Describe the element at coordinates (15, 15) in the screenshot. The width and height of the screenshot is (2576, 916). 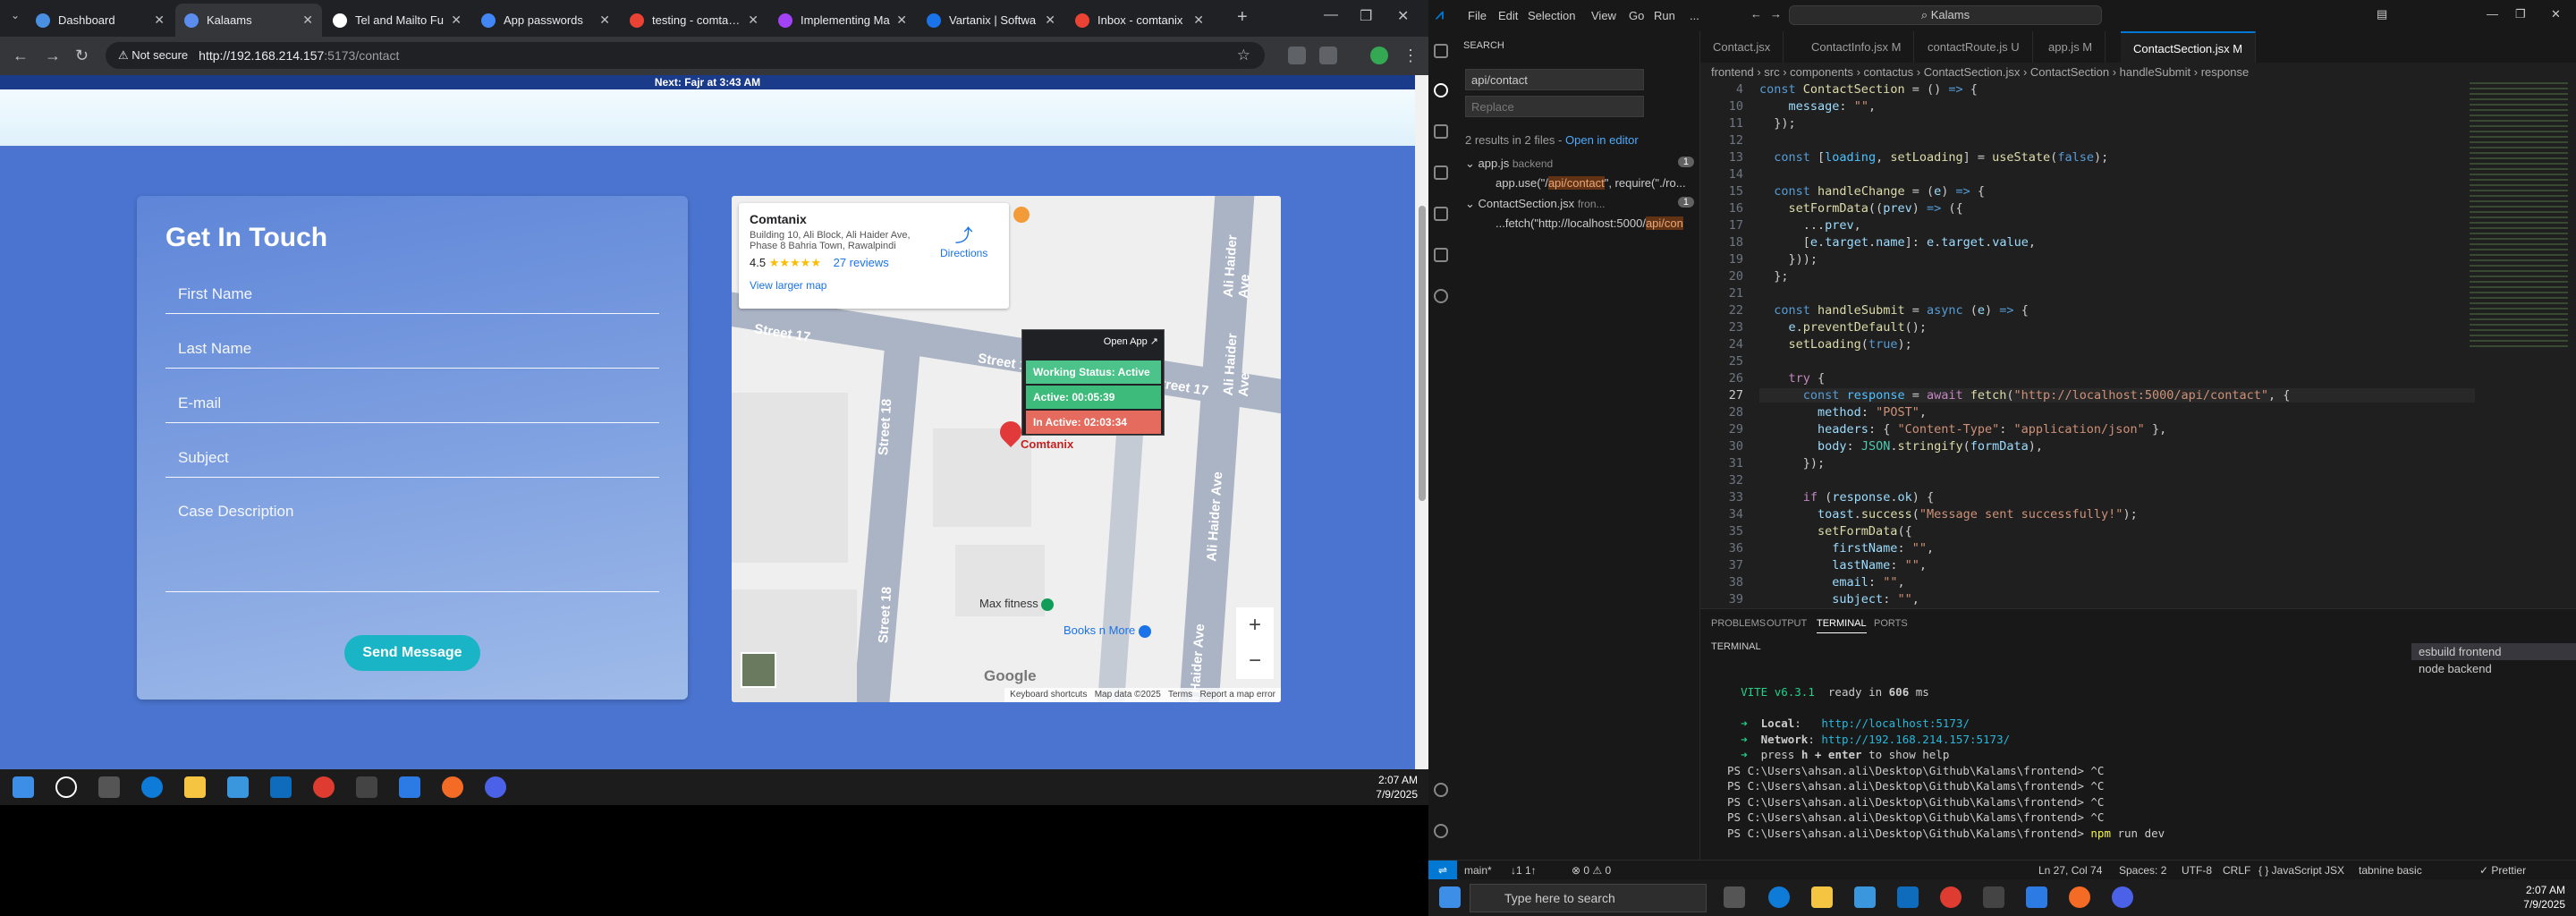
I see `tab-search-icon: ⌄` at that location.